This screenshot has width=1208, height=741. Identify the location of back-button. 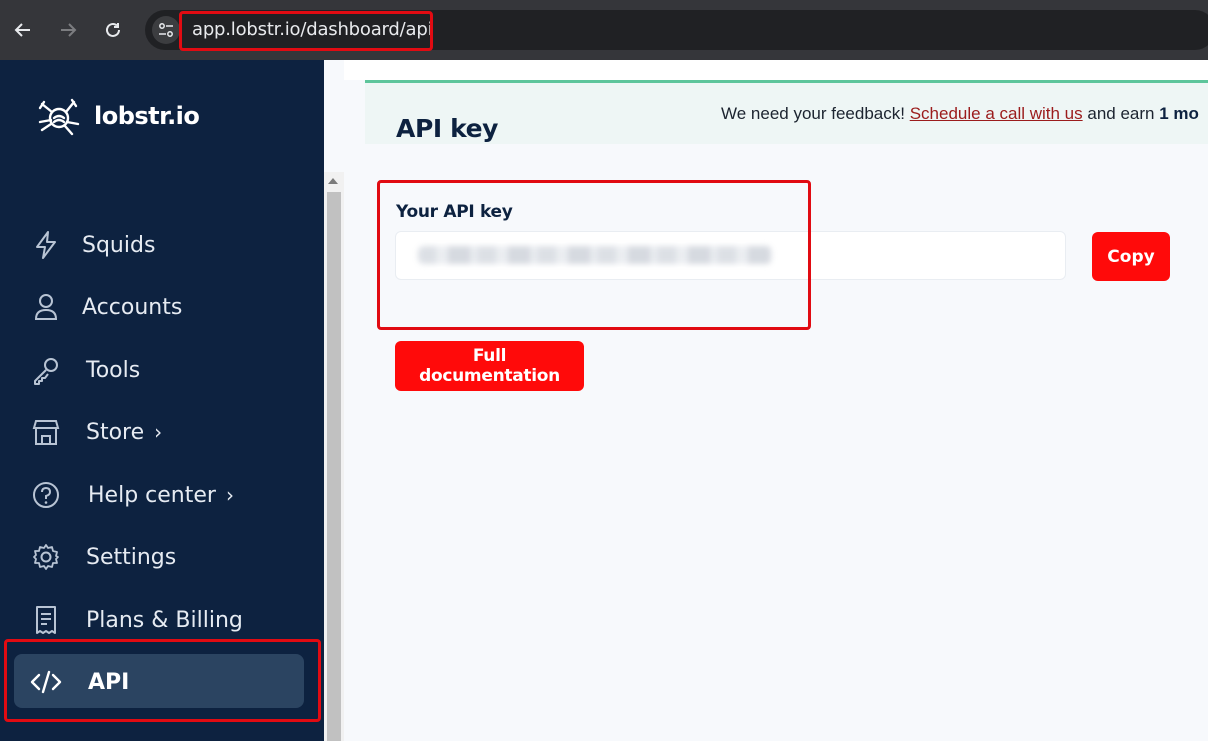
(23, 30).